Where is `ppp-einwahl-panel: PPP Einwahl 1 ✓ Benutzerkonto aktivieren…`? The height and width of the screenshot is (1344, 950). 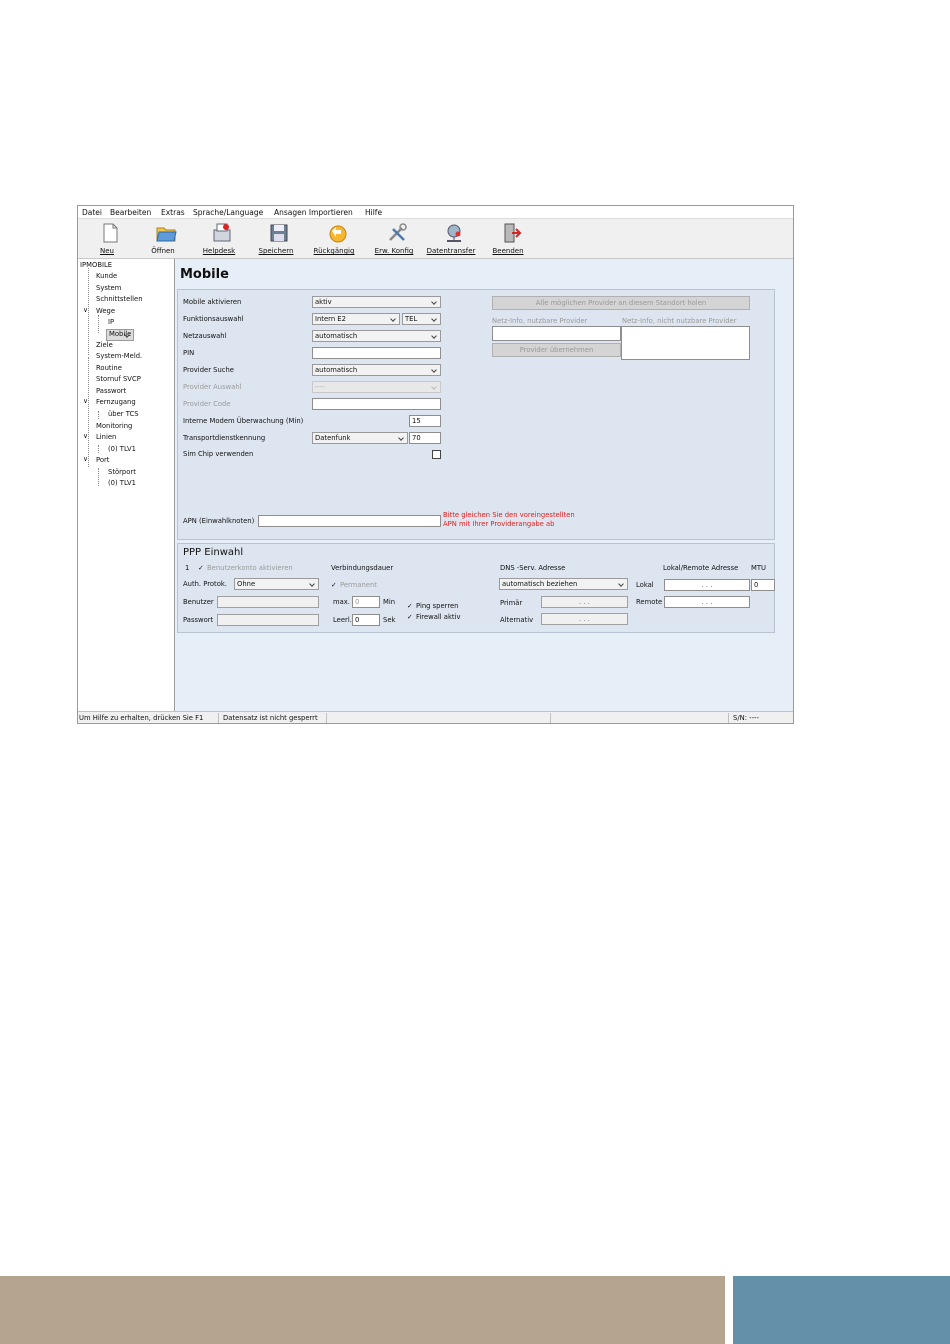
ppp-einwahl-panel: PPP Einwahl 1 ✓ Benutzerkonto aktivieren… is located at coordinates (476, 588).